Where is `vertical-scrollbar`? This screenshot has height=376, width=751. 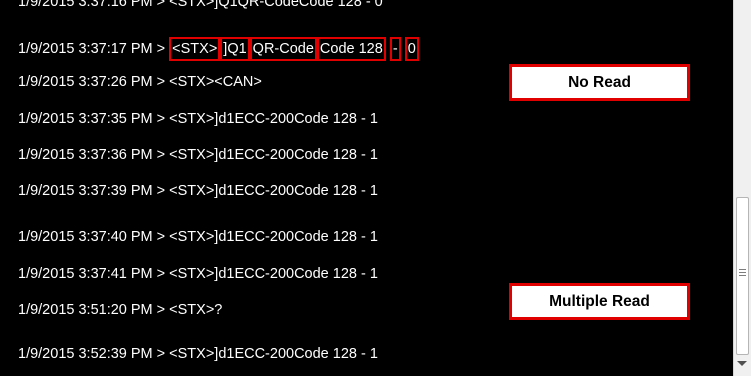
vertical-scrollbar is located at coordinates (742, 188).